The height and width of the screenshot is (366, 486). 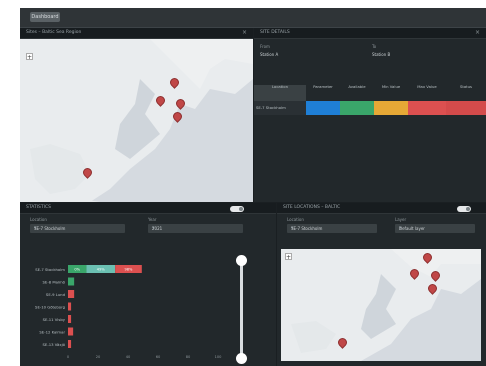 I want to click on table-header: Max Value, so click(x=427, y=86).